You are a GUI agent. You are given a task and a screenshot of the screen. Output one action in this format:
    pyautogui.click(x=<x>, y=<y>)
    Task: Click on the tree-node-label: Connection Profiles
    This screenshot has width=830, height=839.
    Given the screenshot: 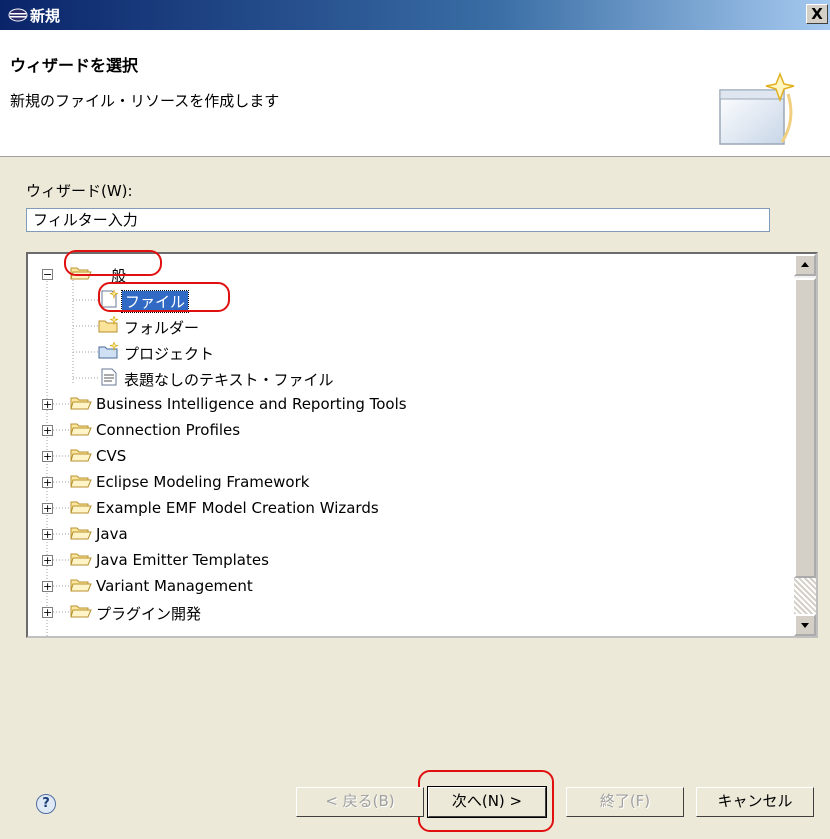 What is the action you would take?
    pyautogui.click(x=168, y=430)
    